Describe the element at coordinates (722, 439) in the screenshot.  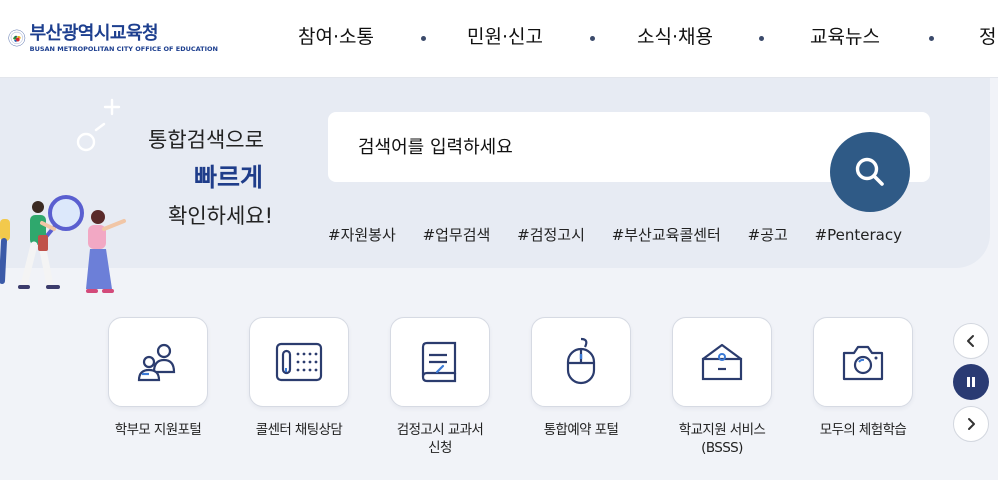
I see `quick-item-label: 학교지원 서비스 (BSSS)` at that location.